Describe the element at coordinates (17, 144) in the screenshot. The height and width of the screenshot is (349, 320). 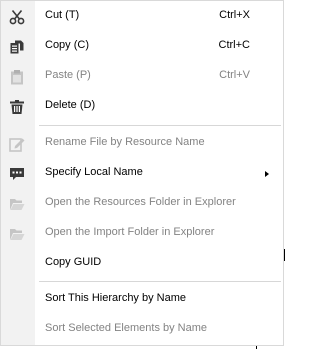
I see `edit-icon` at that location.